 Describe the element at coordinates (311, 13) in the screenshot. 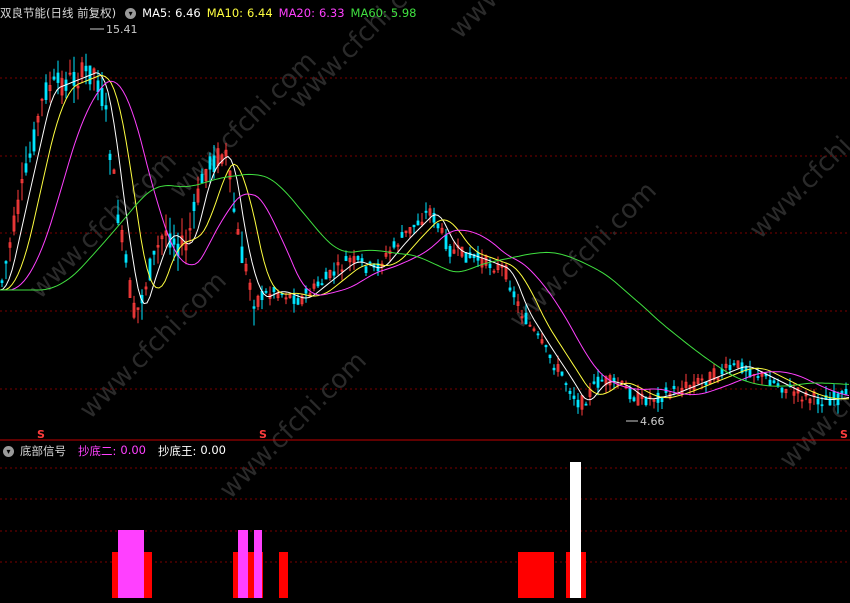

I see `ma20-readout: MA20: 6.33` at that location.